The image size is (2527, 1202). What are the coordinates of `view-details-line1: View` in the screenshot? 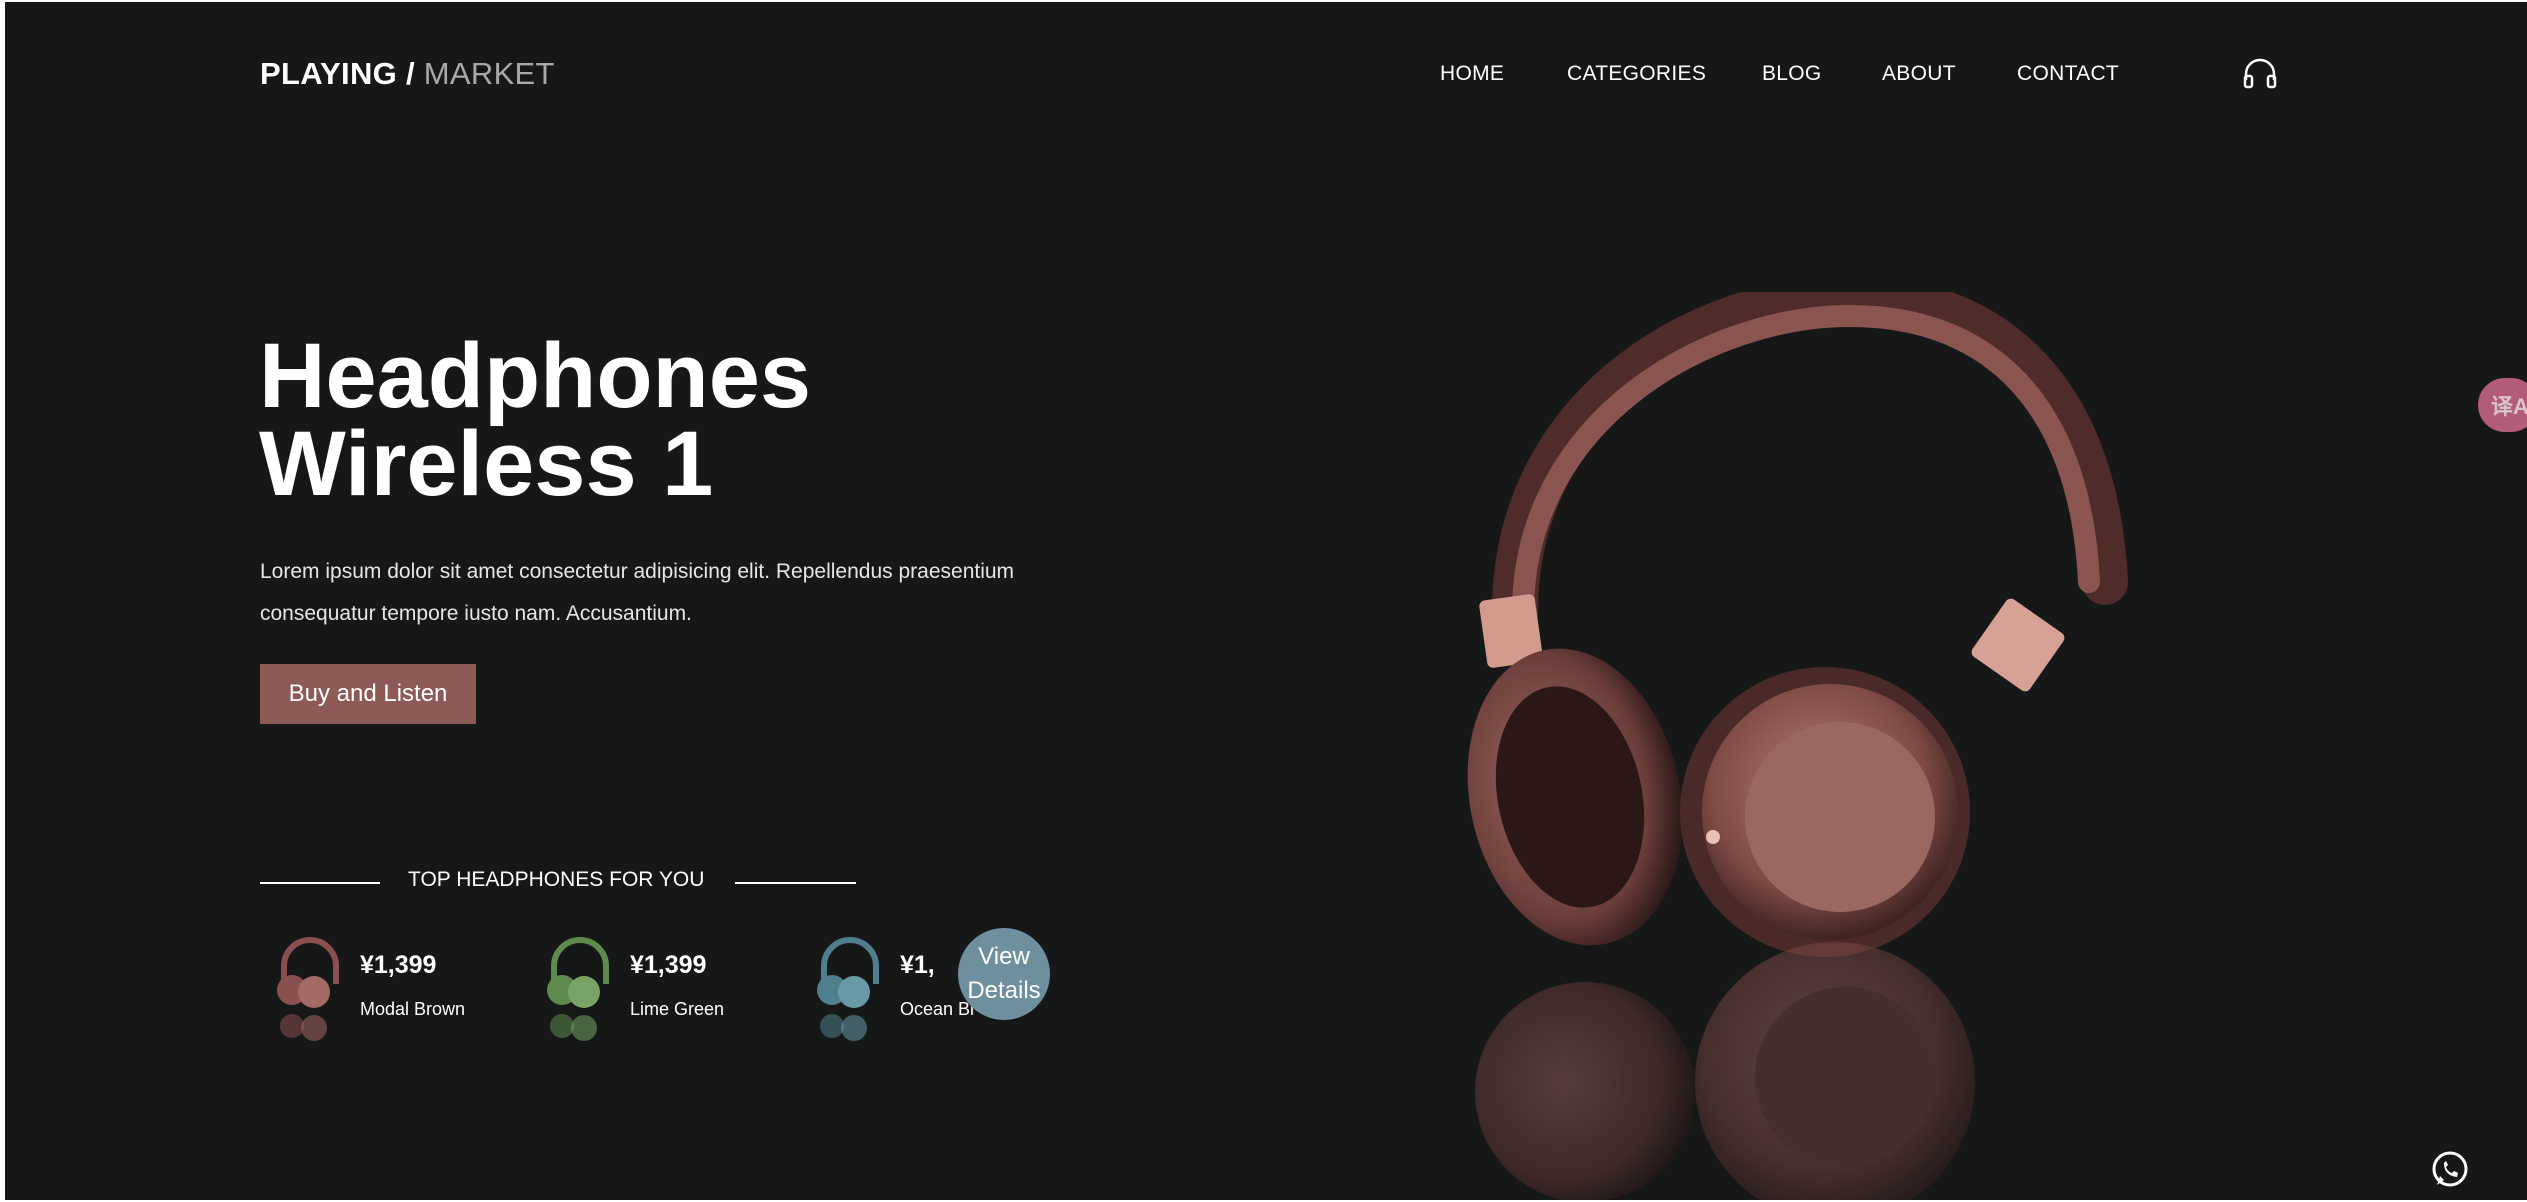 It's located at (1004, 956).